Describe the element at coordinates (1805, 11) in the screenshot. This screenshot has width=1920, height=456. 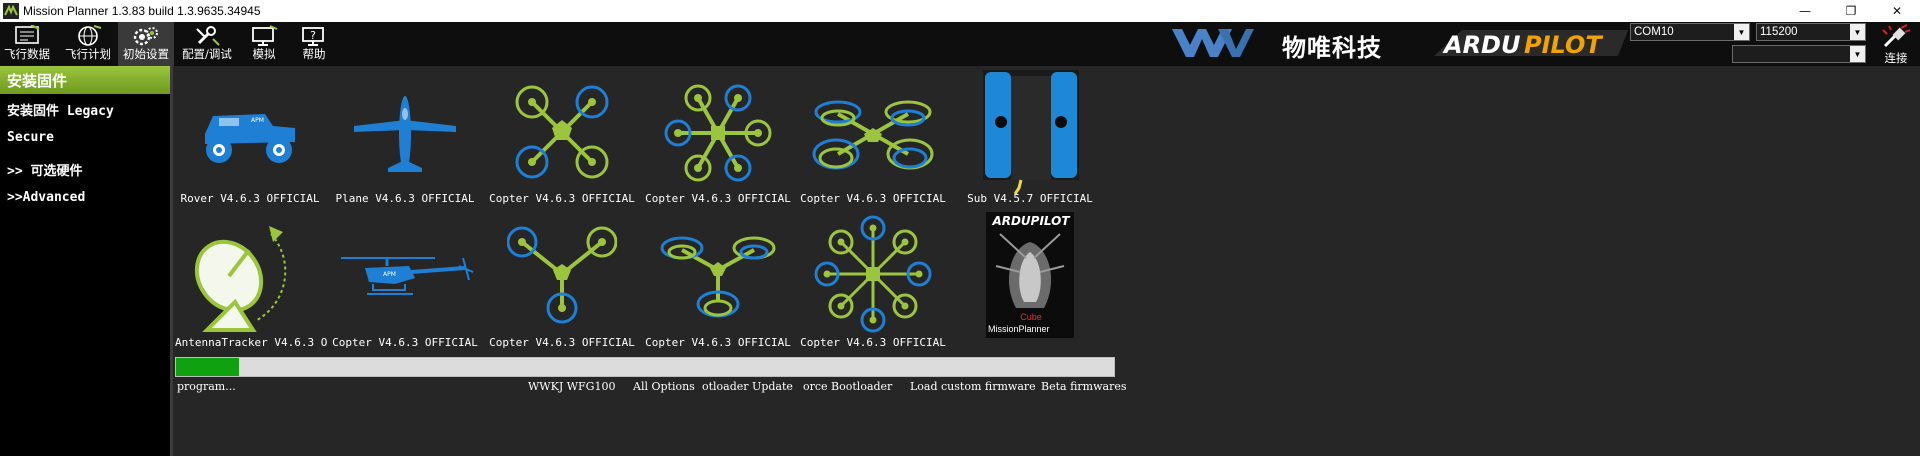
I see `minimize-button: —` at that location.